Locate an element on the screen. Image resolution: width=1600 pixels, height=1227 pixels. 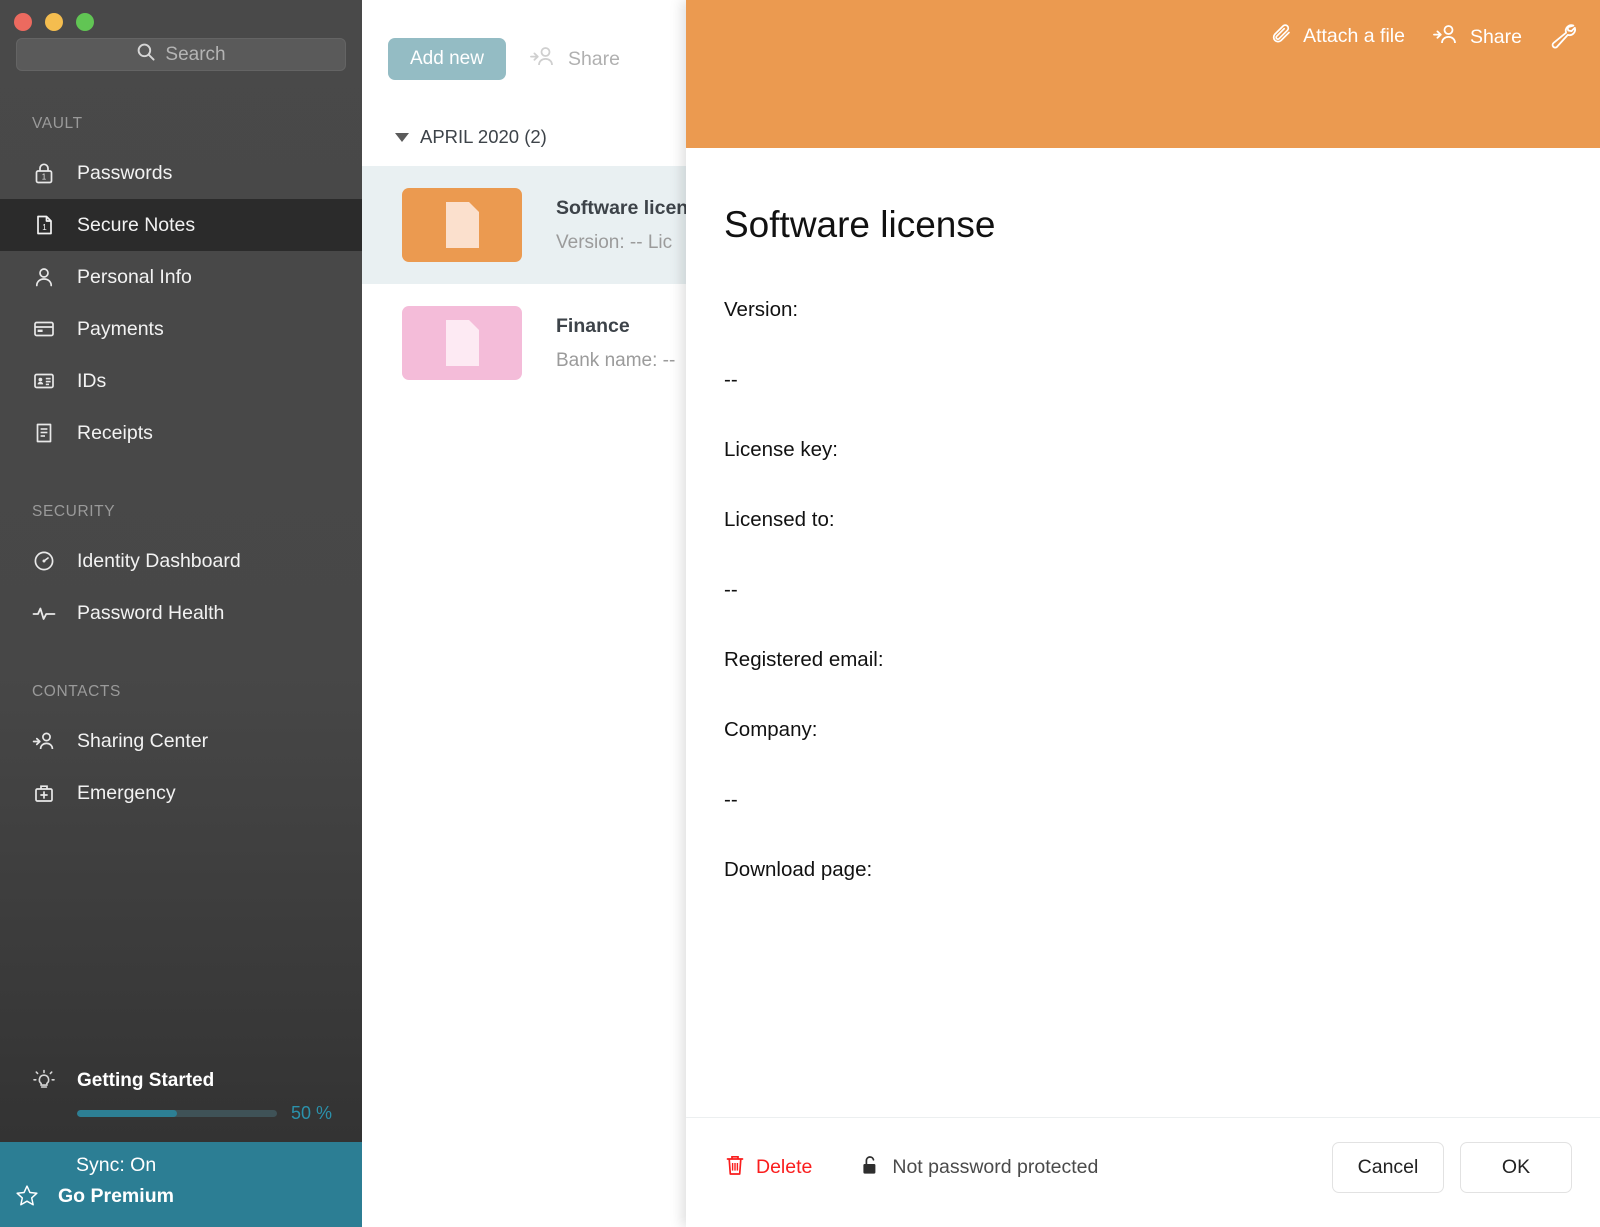
sidebar-item-label: Personal Info is located at coordinates (134, 276).